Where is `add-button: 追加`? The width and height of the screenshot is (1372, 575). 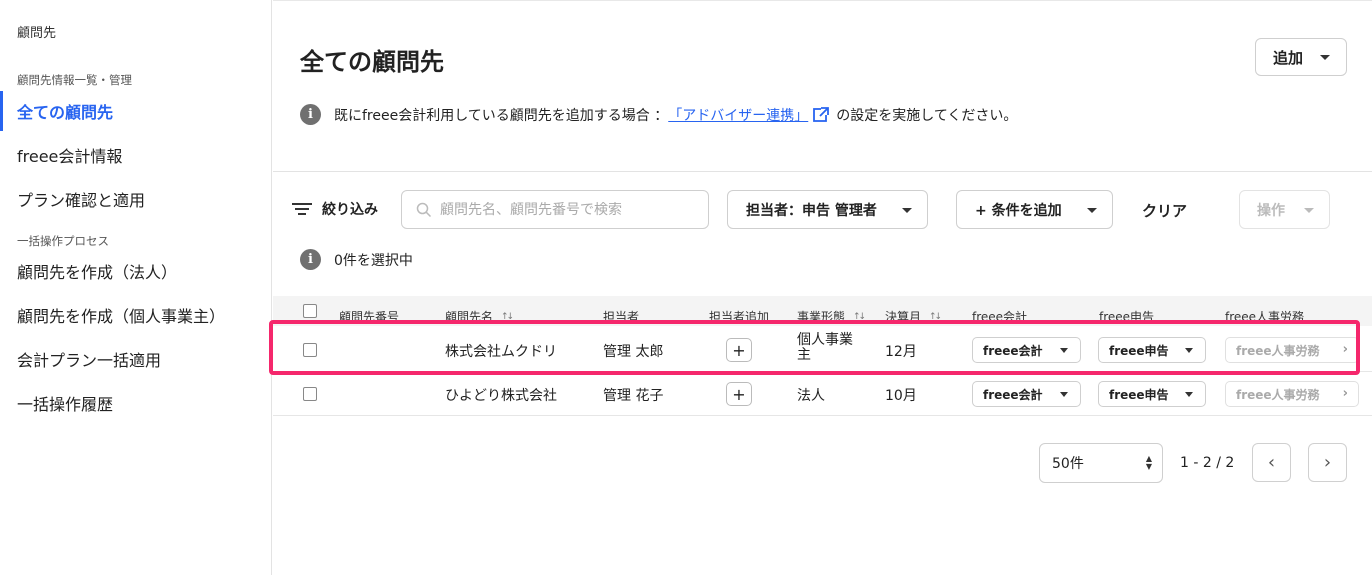 add-button: 追加 is located at coordinates (1301, 57).